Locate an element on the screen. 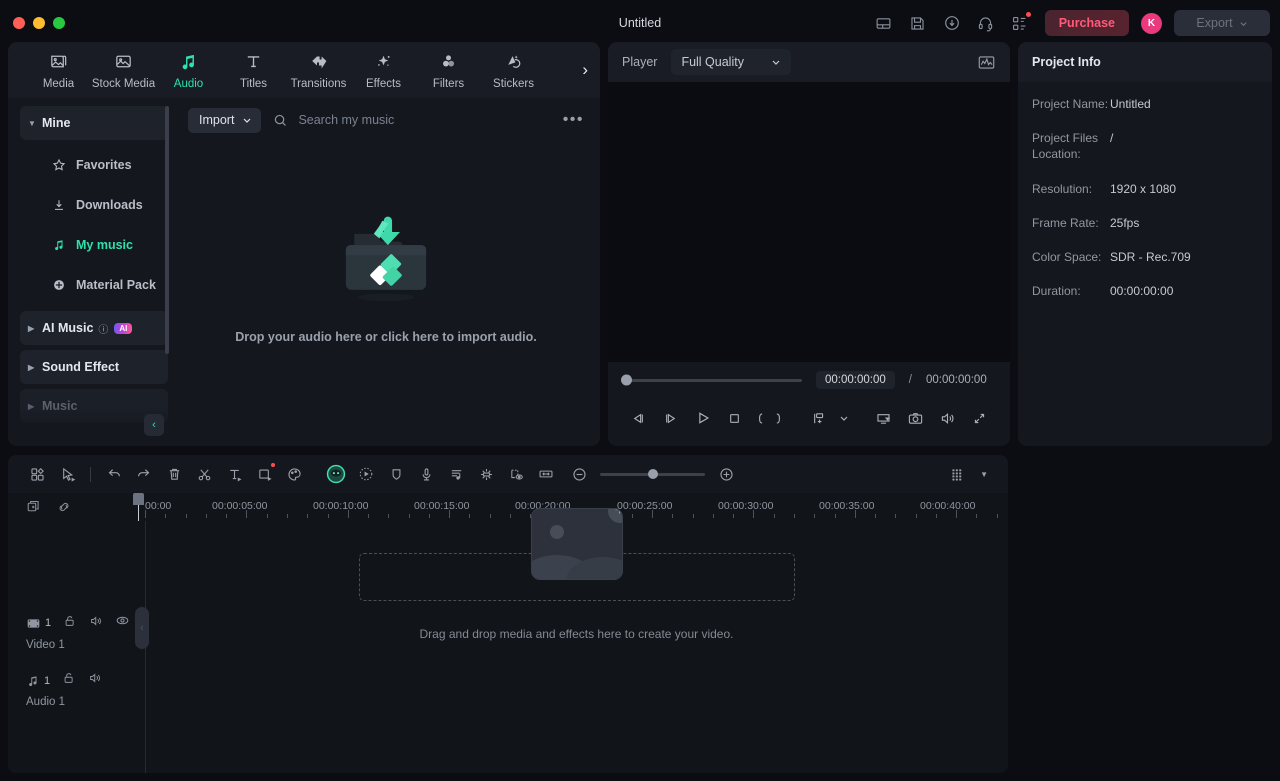 This screenshot has height=781, width=1280. render-preview-button is located at coordinates (883, 418).